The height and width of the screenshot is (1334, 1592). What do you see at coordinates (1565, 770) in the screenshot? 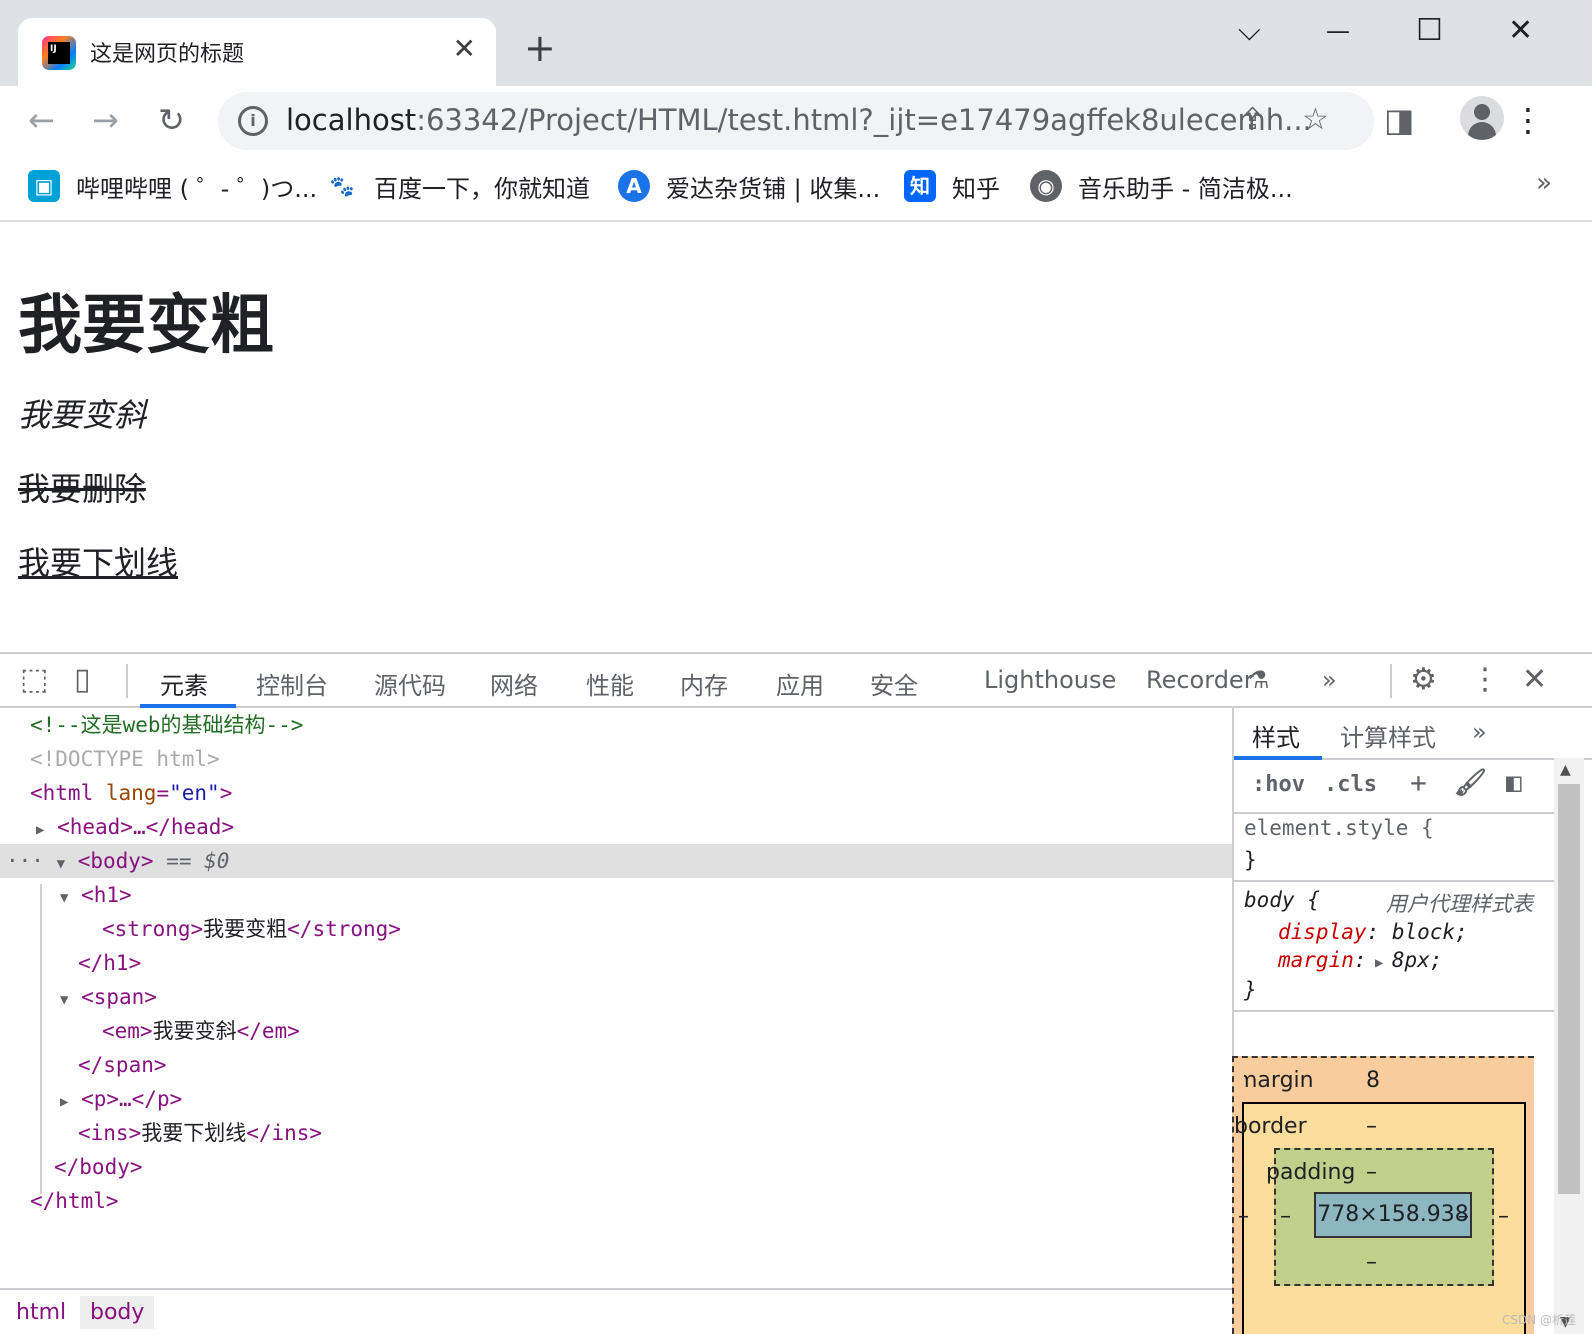
I see `scroll-up-arrow-icon: ▲` at bounding box center [1565, 770].